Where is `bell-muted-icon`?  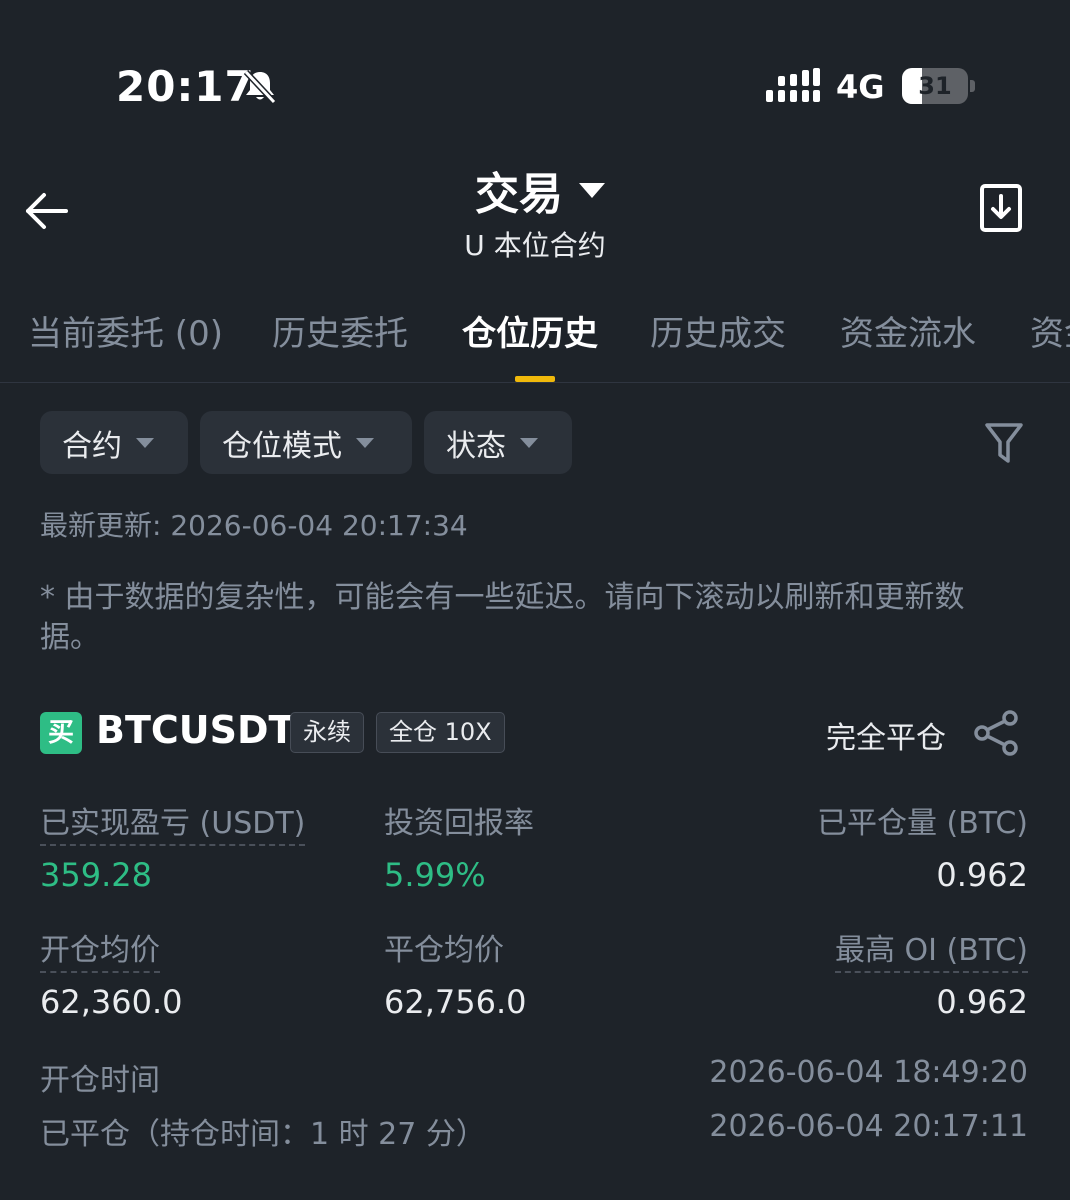
bell-muted-icon is located at coordinates (260, 87).